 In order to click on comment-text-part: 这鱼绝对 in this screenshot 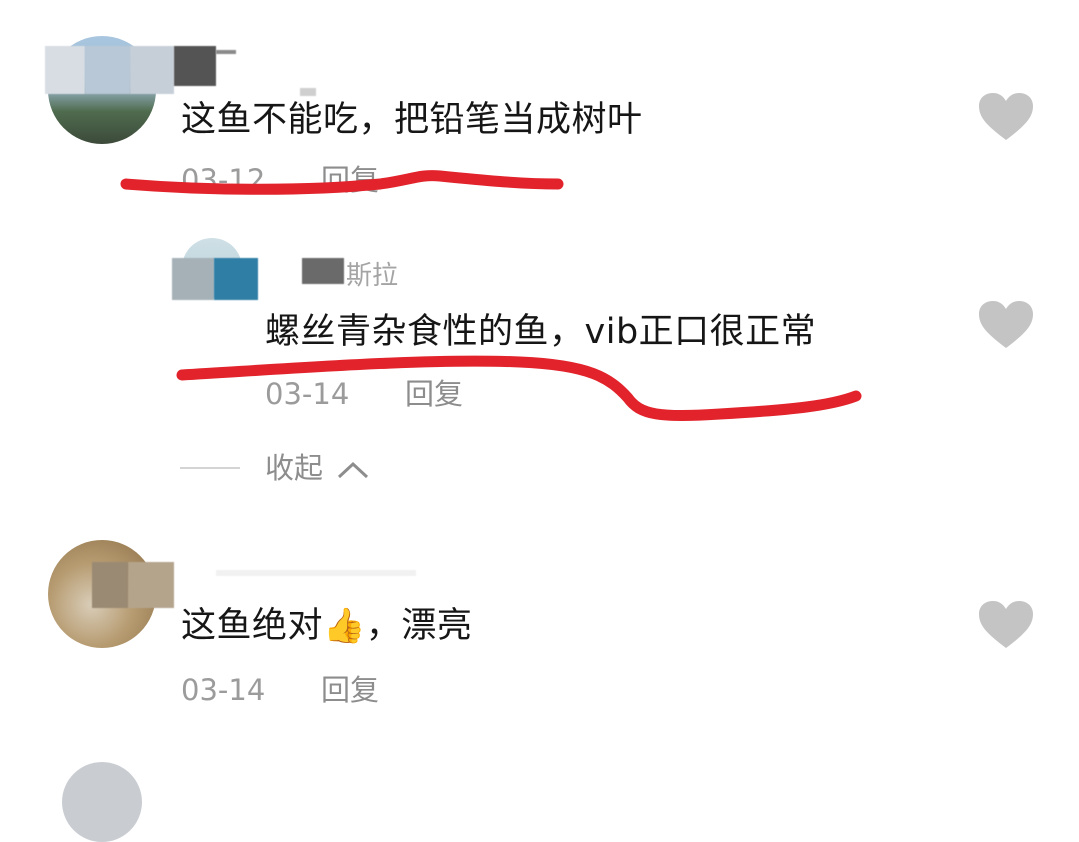, I will do `click(252, 626)`.